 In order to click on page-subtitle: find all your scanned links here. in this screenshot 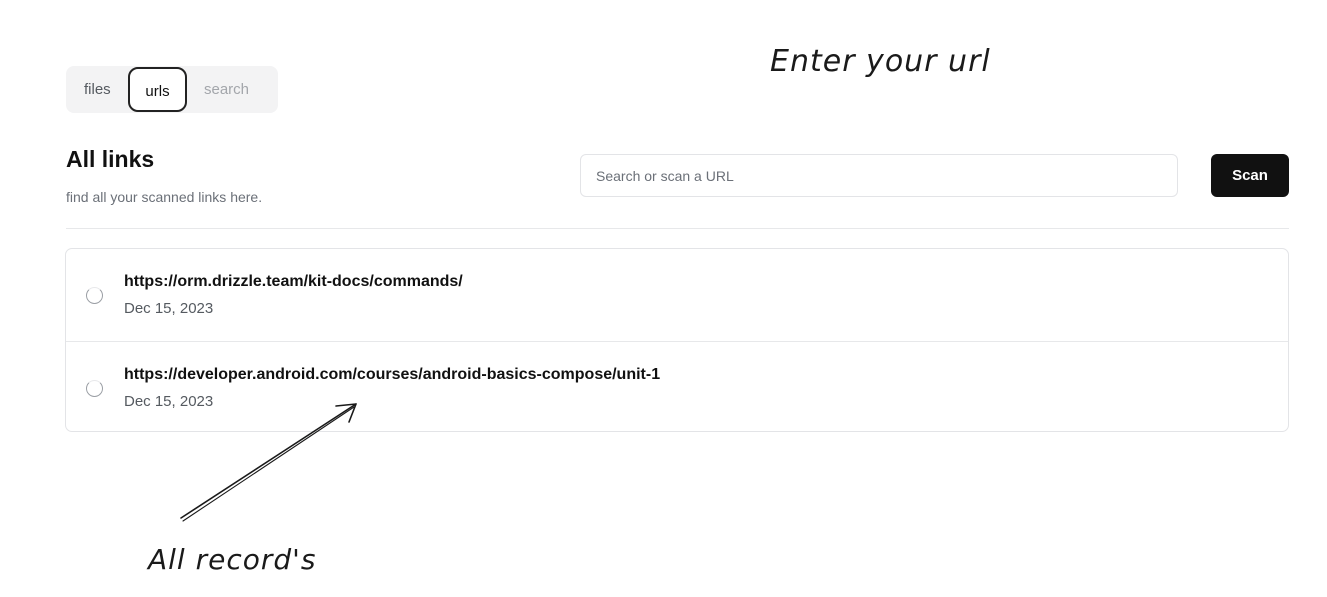, I will do `click(164, 197)`.